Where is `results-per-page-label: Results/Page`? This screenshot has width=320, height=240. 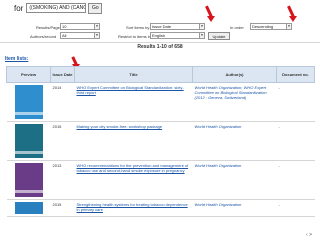 results-per-page-label: Results/Page is located at coordinates (48, 27).